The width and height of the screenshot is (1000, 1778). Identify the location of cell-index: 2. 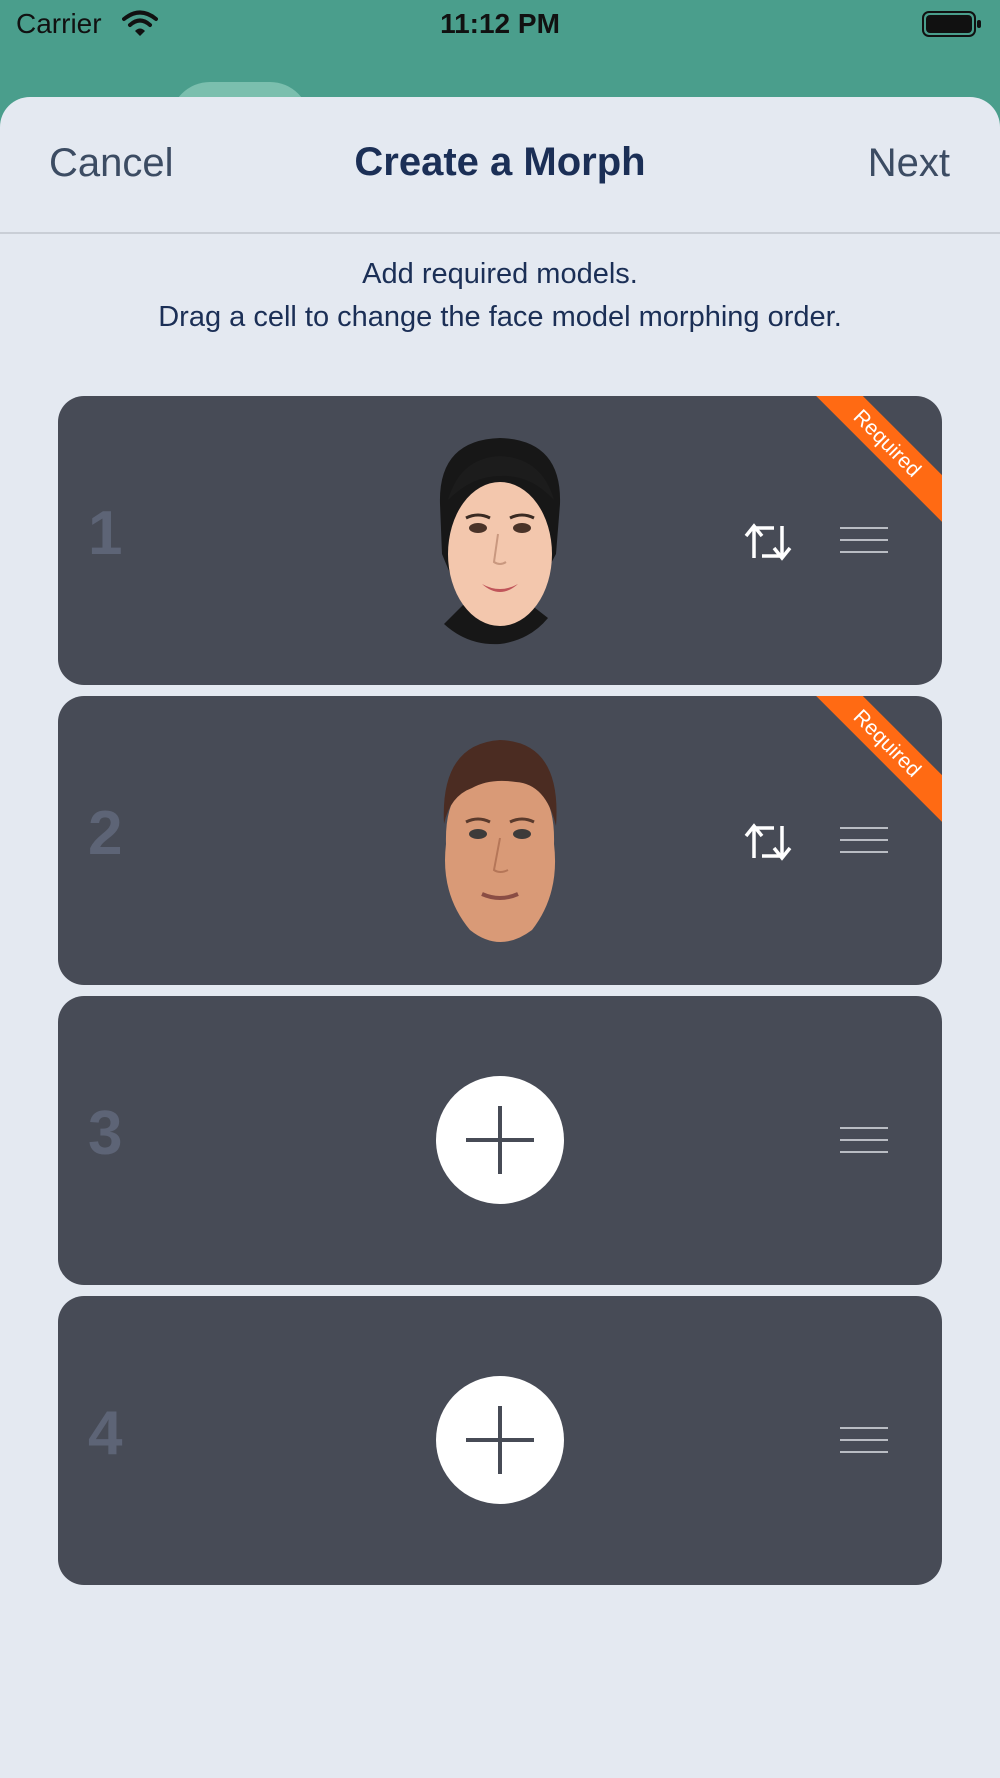
(105, 833).